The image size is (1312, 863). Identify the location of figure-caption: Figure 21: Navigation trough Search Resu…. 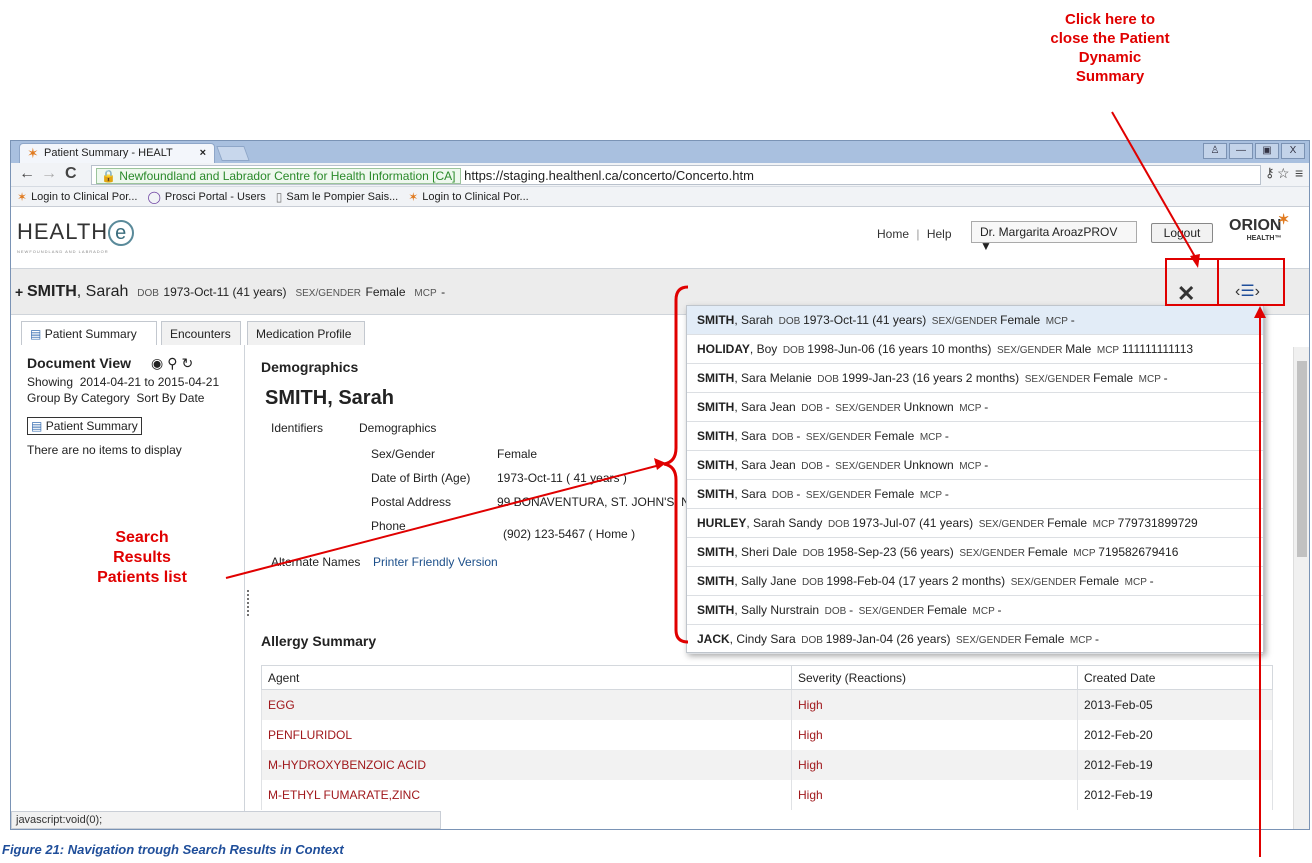
(173, 849).